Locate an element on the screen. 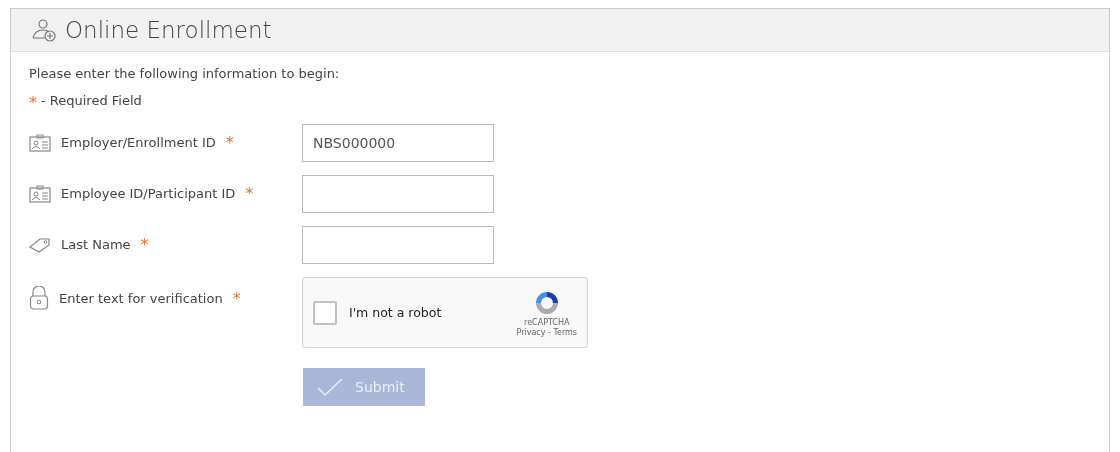  captcha-label: I'm not a robot is located at coordinates (396, 312).